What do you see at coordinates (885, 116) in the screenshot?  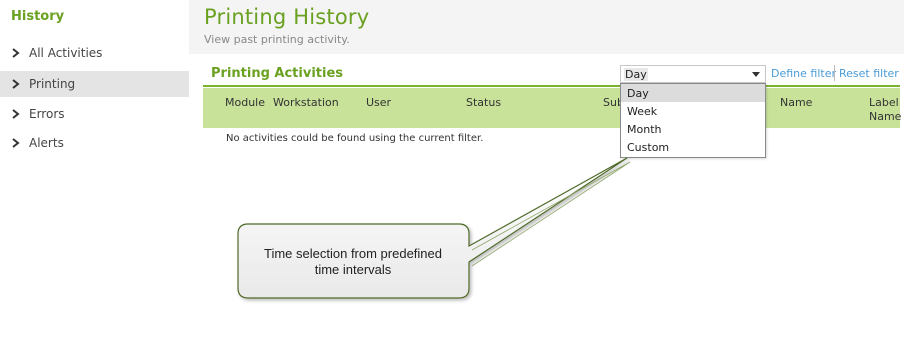 I see `column-header-label-name: Name` at bounding box center [885, 116].